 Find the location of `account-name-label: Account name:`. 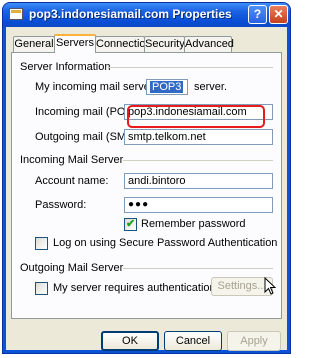

account-name-label: Account name: is located at coordinates (72, 181).